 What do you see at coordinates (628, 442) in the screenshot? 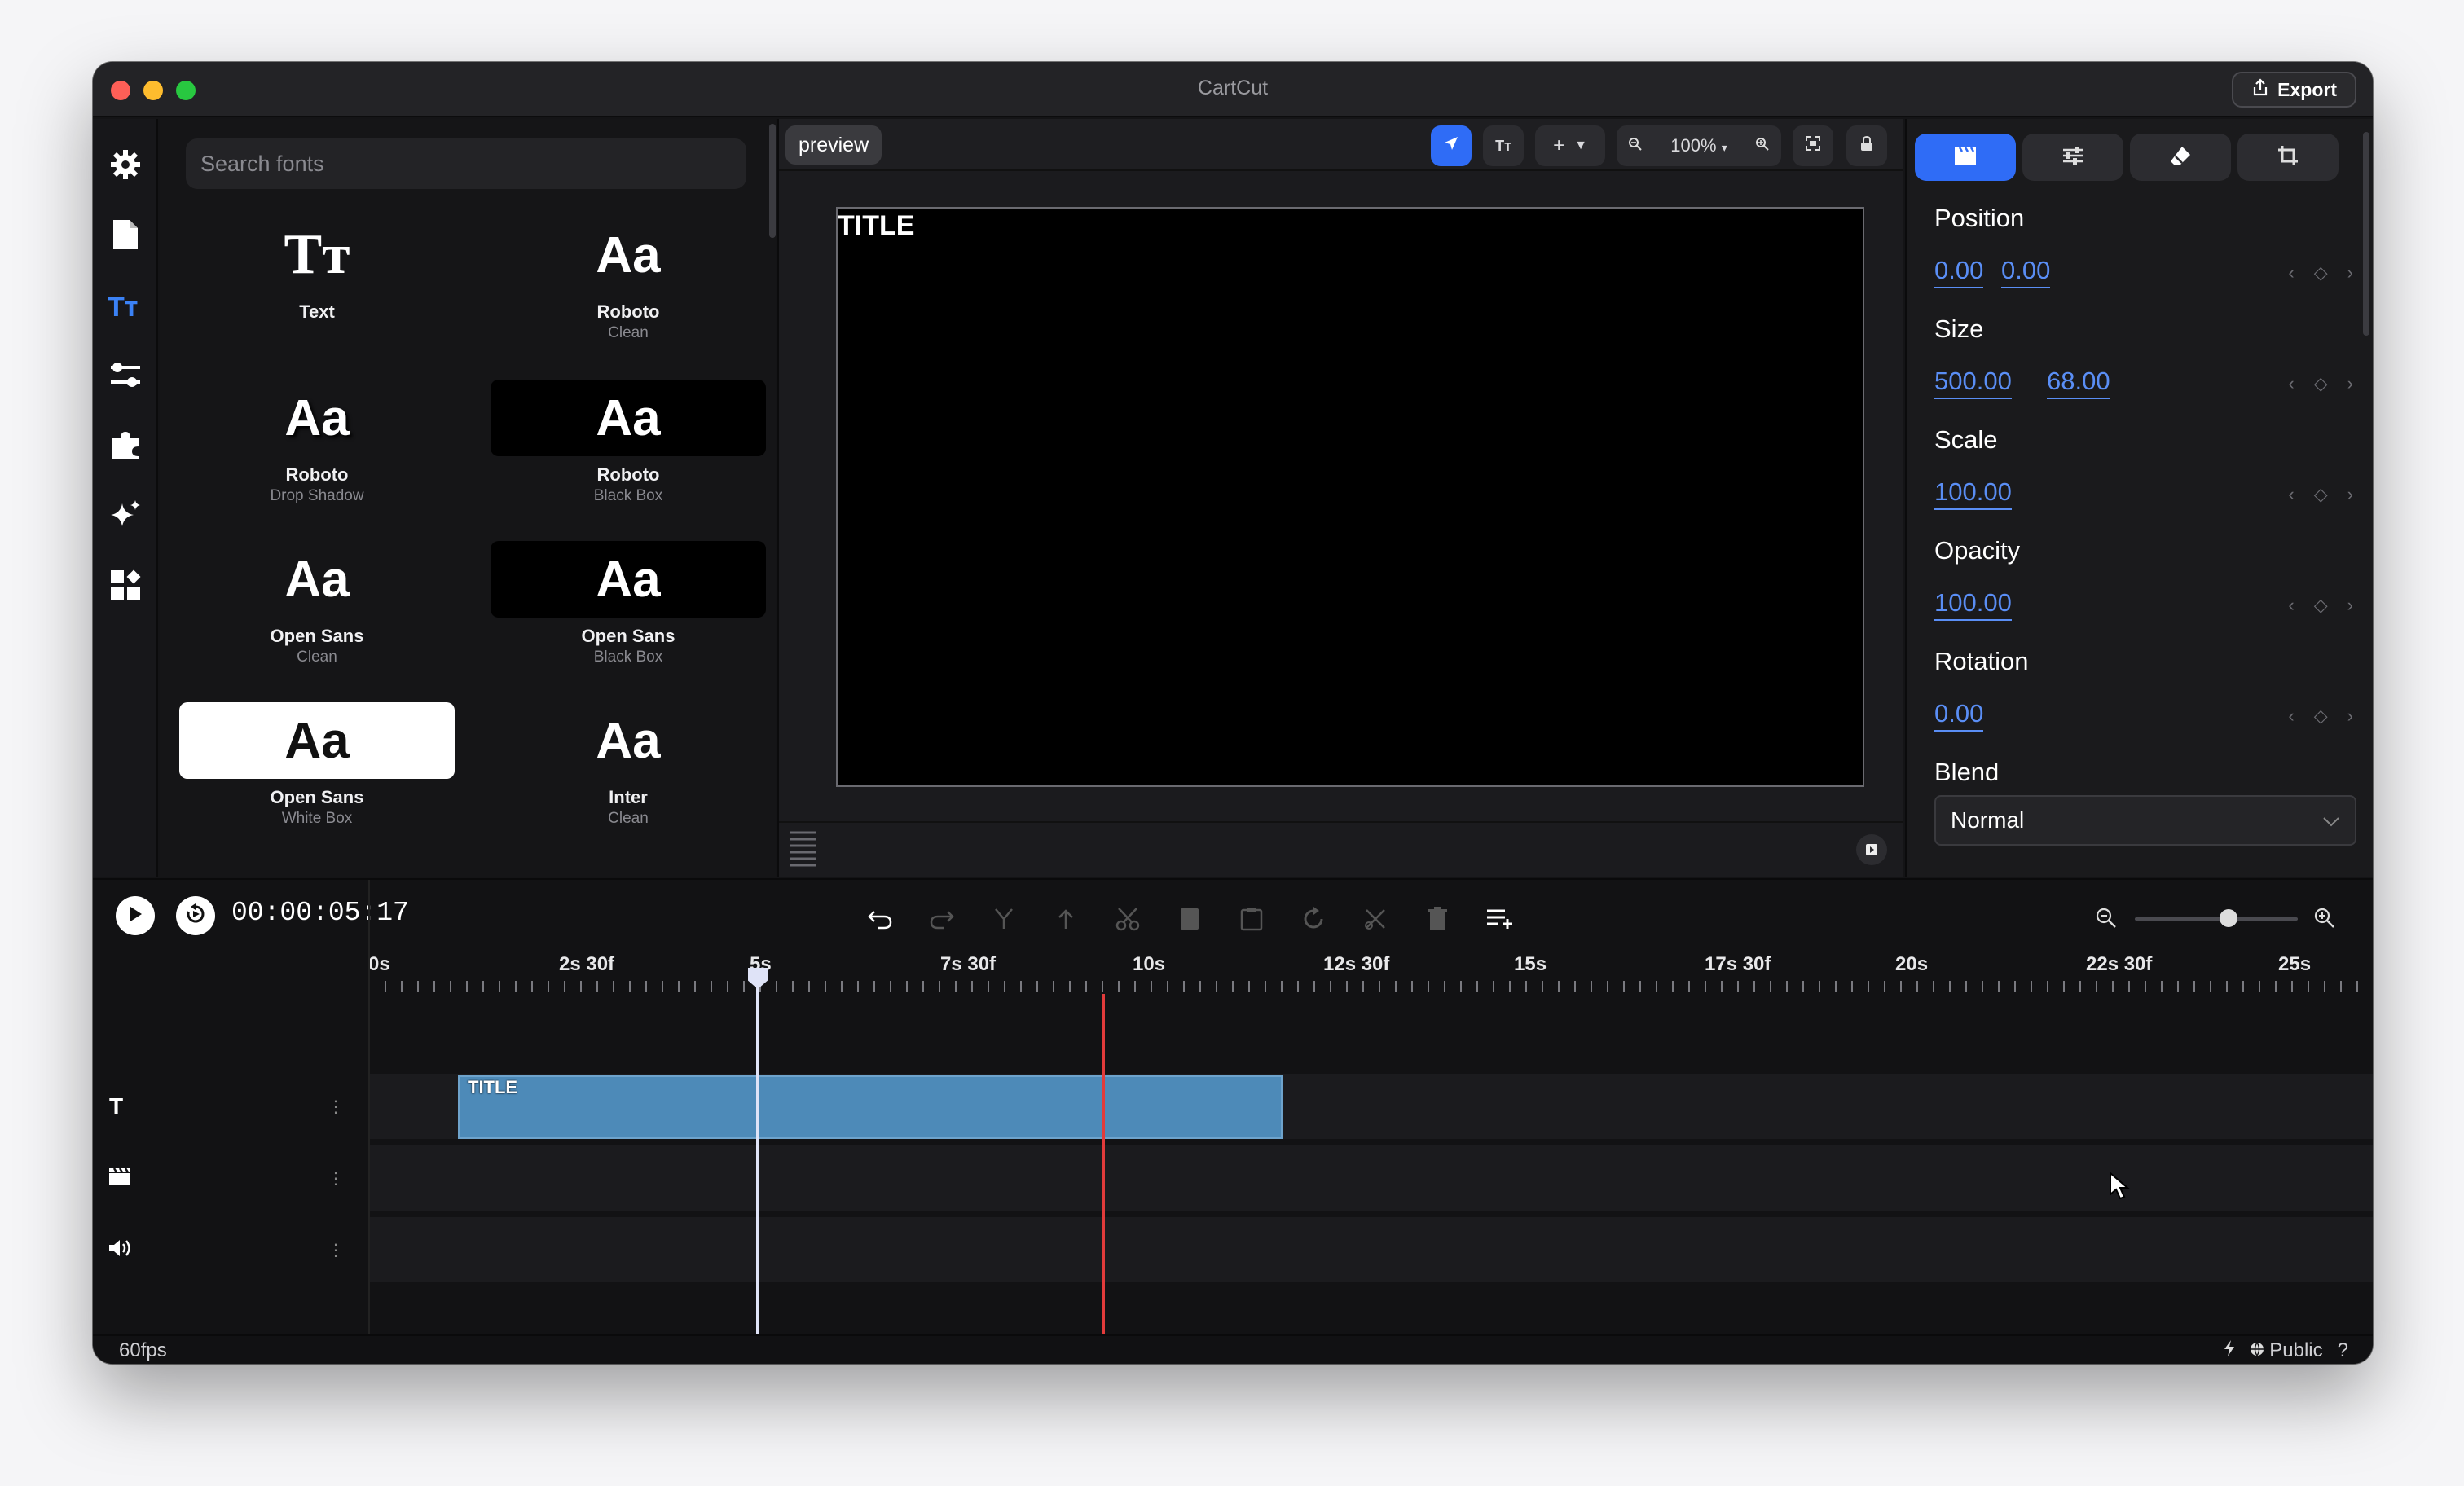
I see `font-tile: Aa Roboto Black Box` at bounding box center [628, 442].